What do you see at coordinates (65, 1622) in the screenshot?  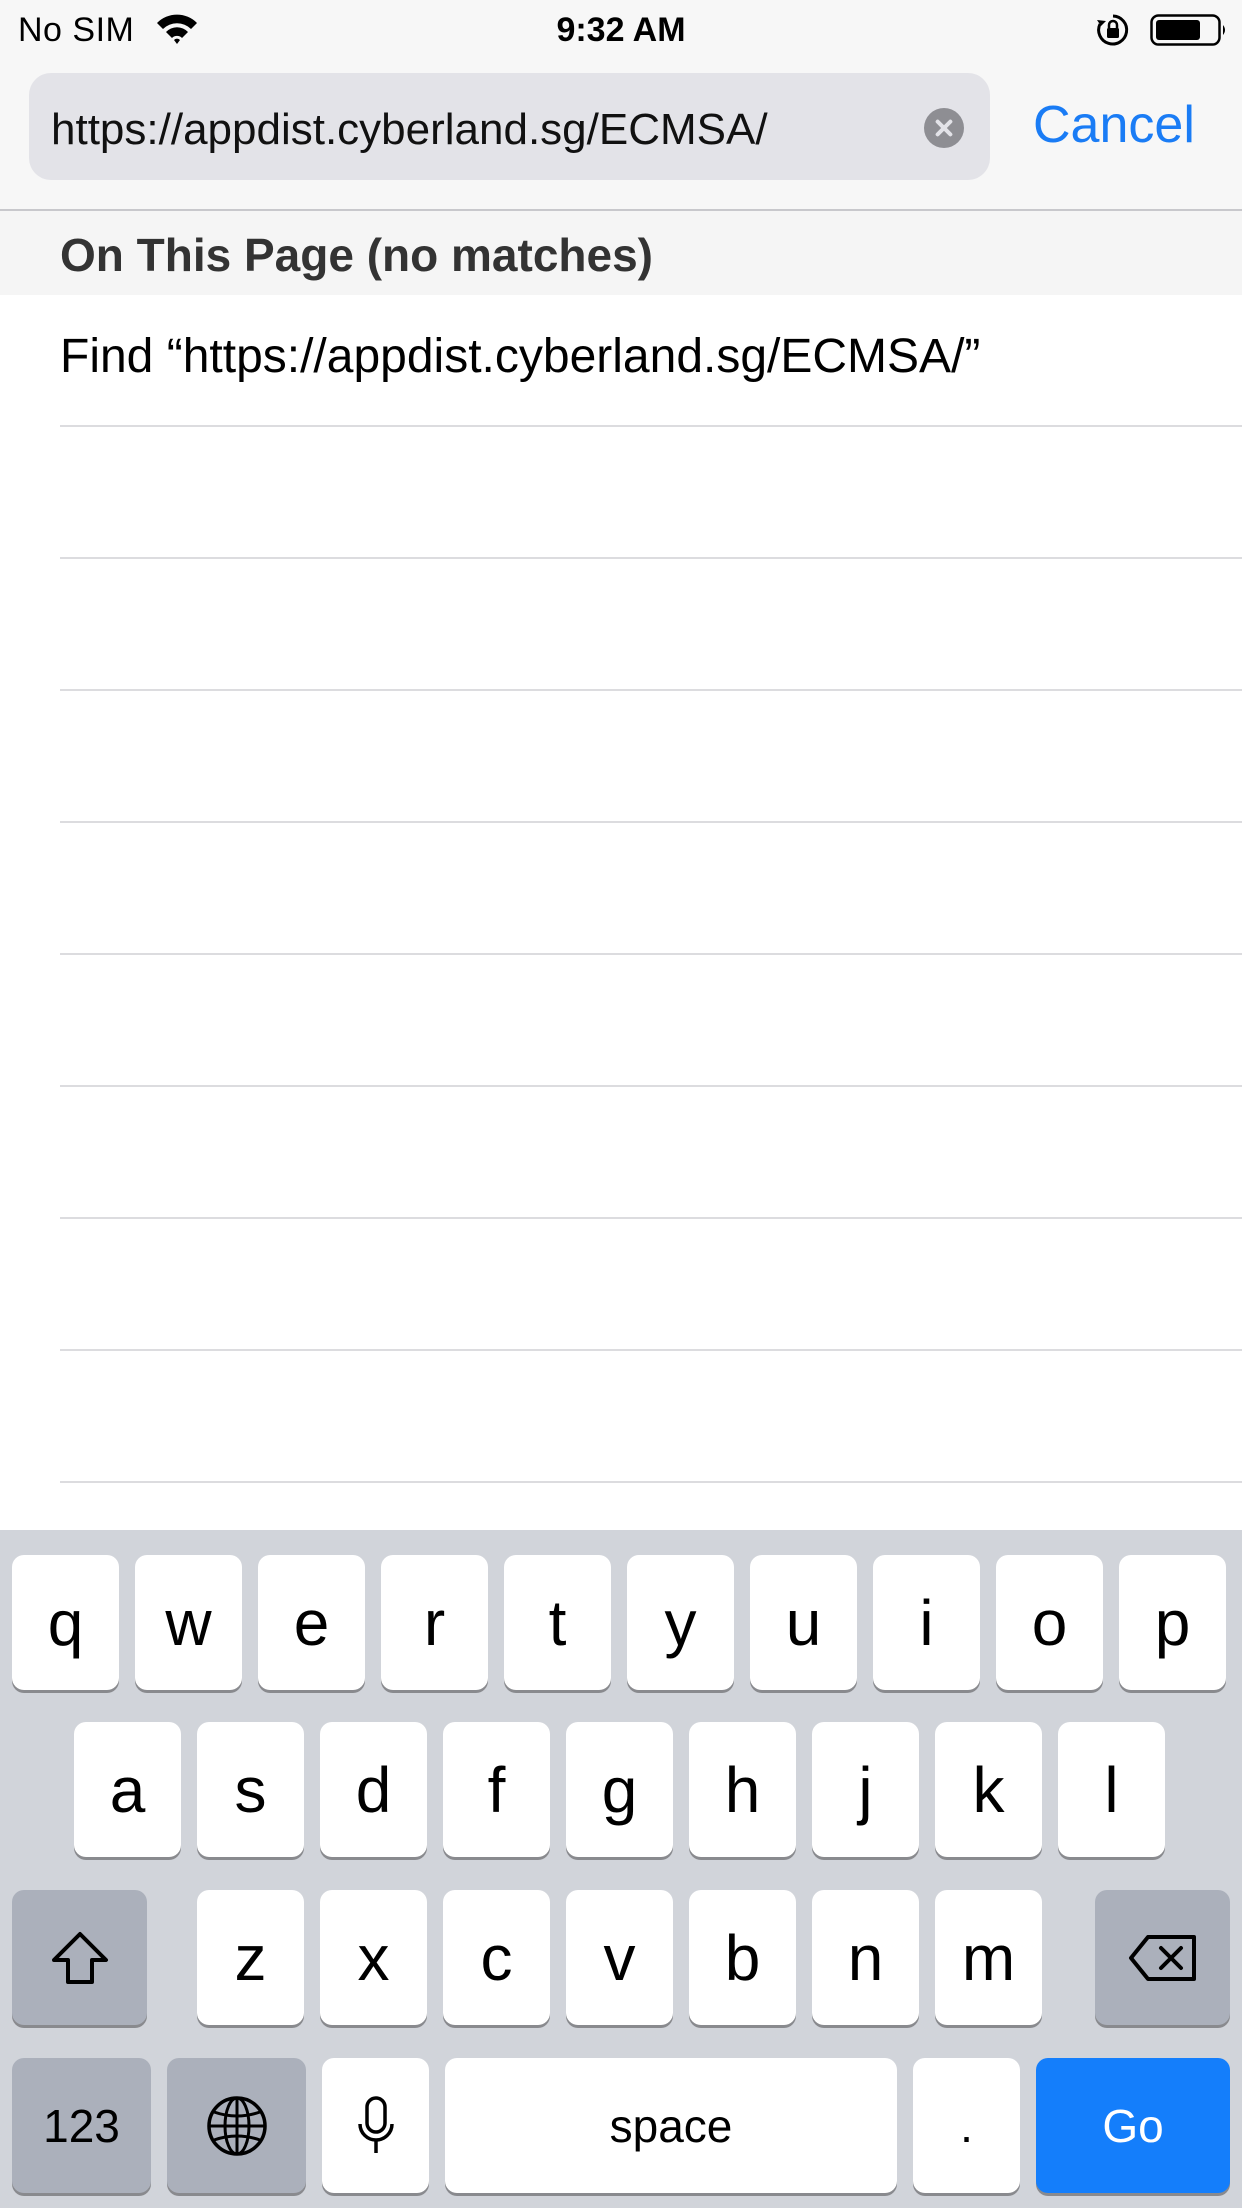 I see `key-q: q` at bounding box center [65, 1622].